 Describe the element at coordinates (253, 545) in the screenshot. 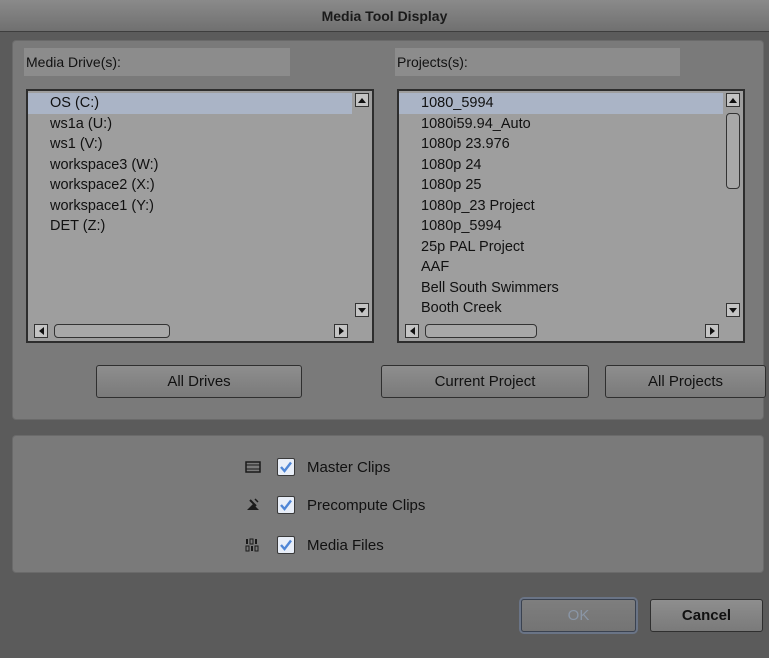

I see `media-file-icon` at that location.